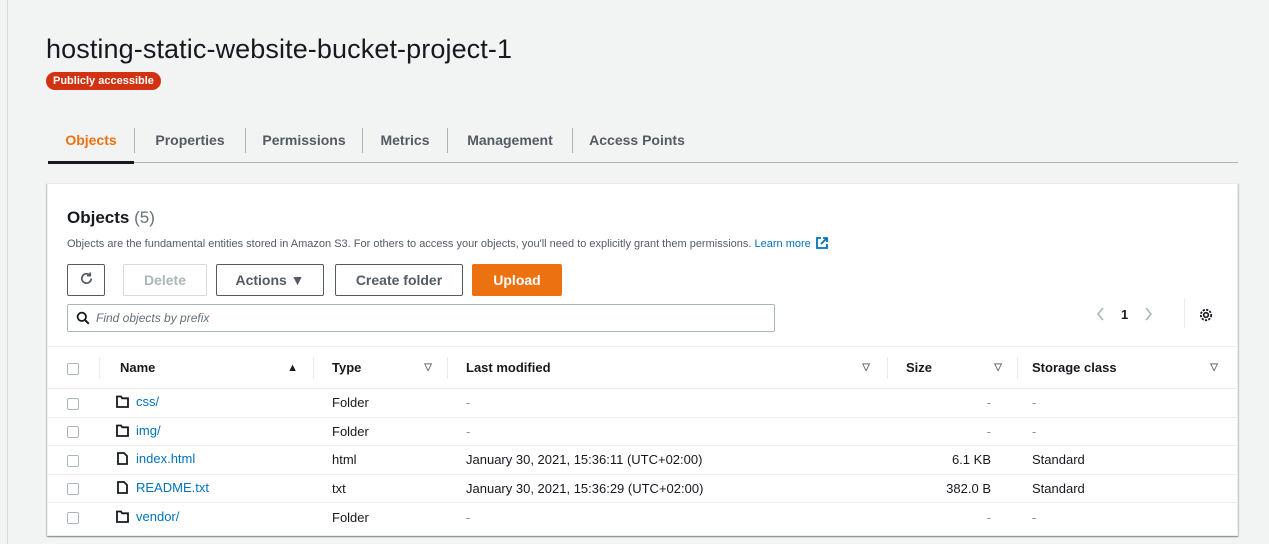 This screenshot has height=544, width=1269. What do you see at coordinates (347, 367) in the screenshot?
I see `column-header-type-label: Type` at bounding box center [347, 367].